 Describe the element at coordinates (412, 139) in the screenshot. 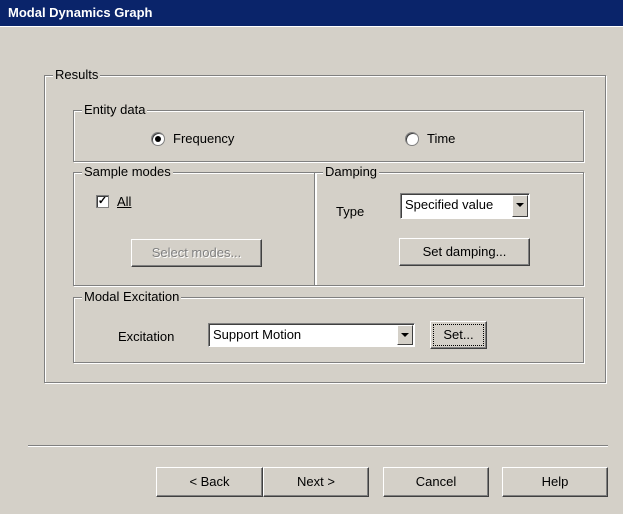

I see `time-radio` at that location.